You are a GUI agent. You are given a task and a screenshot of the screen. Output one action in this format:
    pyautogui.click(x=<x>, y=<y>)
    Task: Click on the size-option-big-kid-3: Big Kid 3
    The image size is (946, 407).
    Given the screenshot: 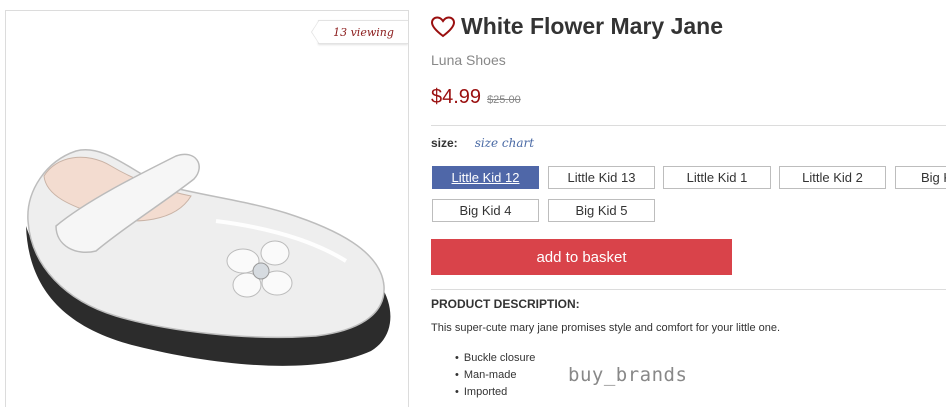 What is the action you would take?
    pyautogui.click(x=920, y=177)
    